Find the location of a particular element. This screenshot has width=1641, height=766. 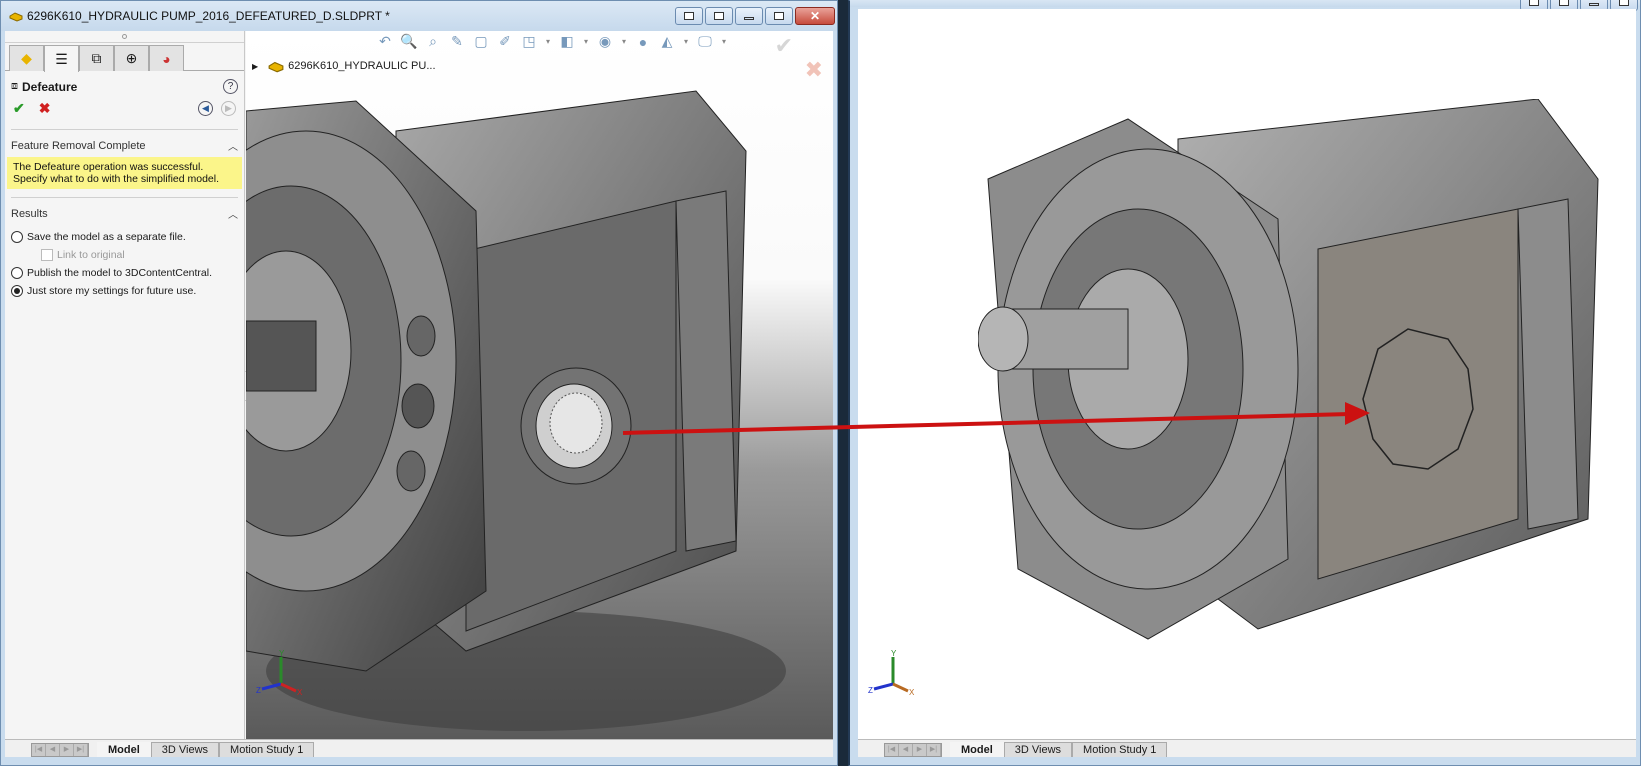

property-manager-icon: ☰ is located at coordinates (61, 58).